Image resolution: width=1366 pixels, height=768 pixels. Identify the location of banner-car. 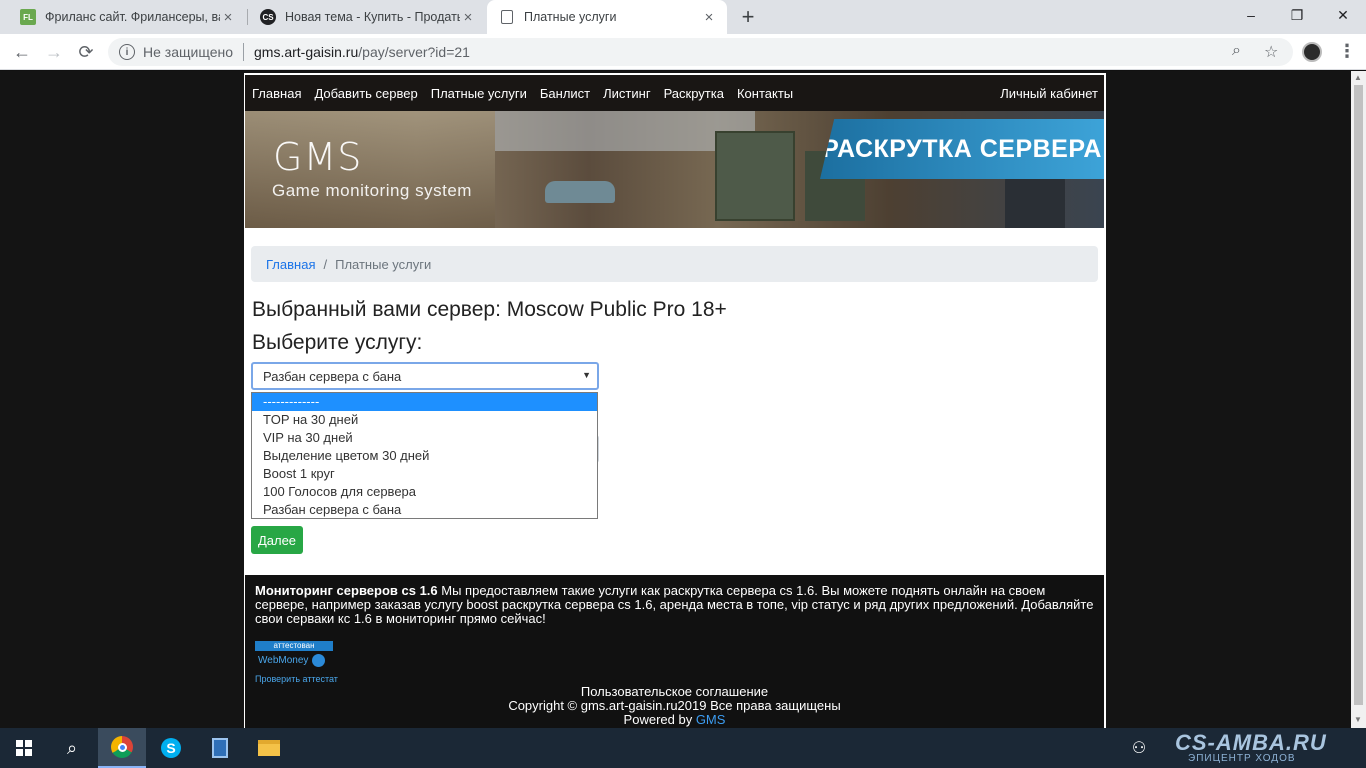
(580, 192).